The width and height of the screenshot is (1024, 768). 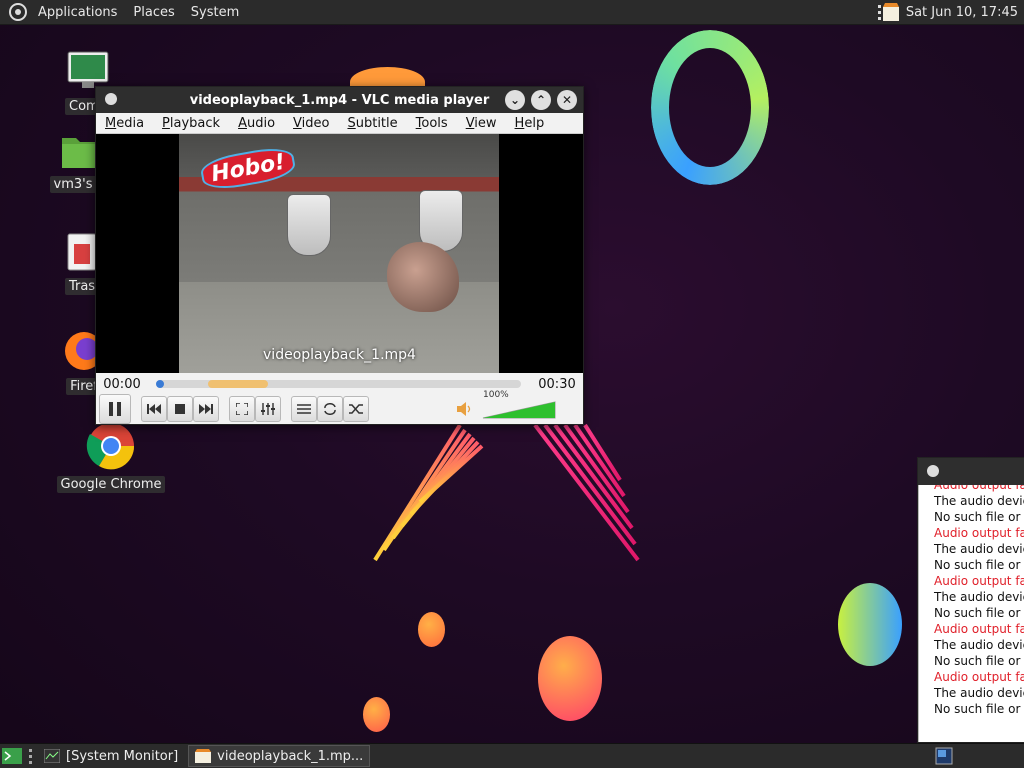 What do you see at coordinates (557, 384) in the screenshot?
I see `time-total: 00:30` at bounding box center [557, 384].